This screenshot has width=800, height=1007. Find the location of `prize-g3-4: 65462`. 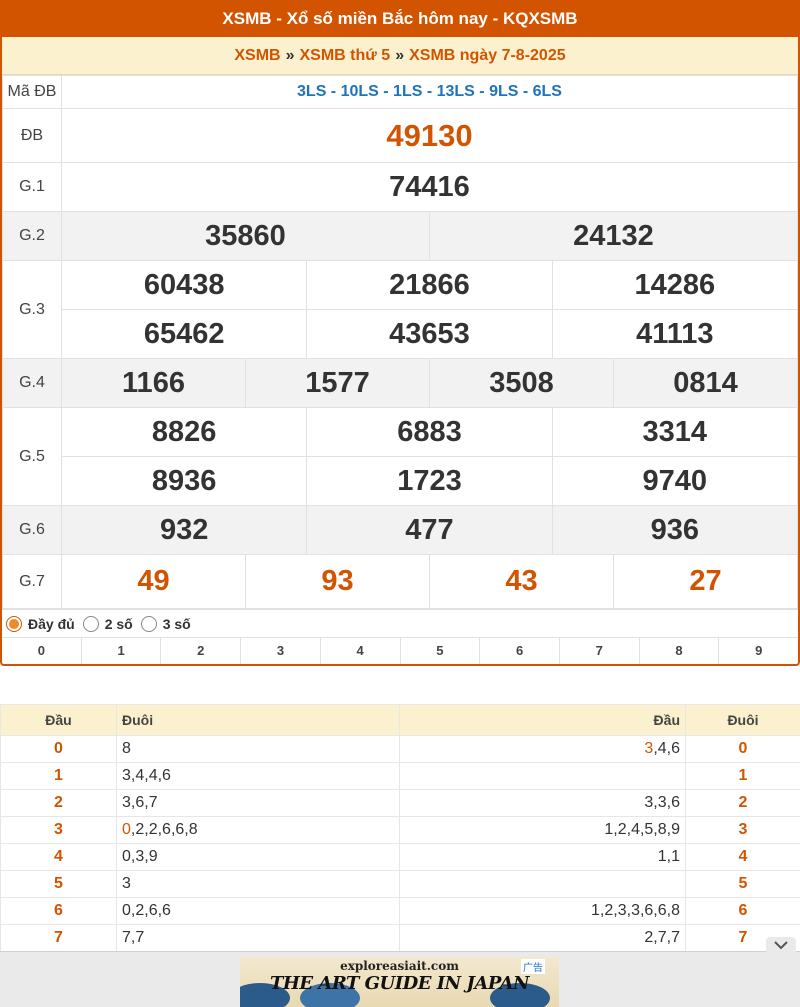

prize-g3-4: 65462 is located at coordinates (184, 334).